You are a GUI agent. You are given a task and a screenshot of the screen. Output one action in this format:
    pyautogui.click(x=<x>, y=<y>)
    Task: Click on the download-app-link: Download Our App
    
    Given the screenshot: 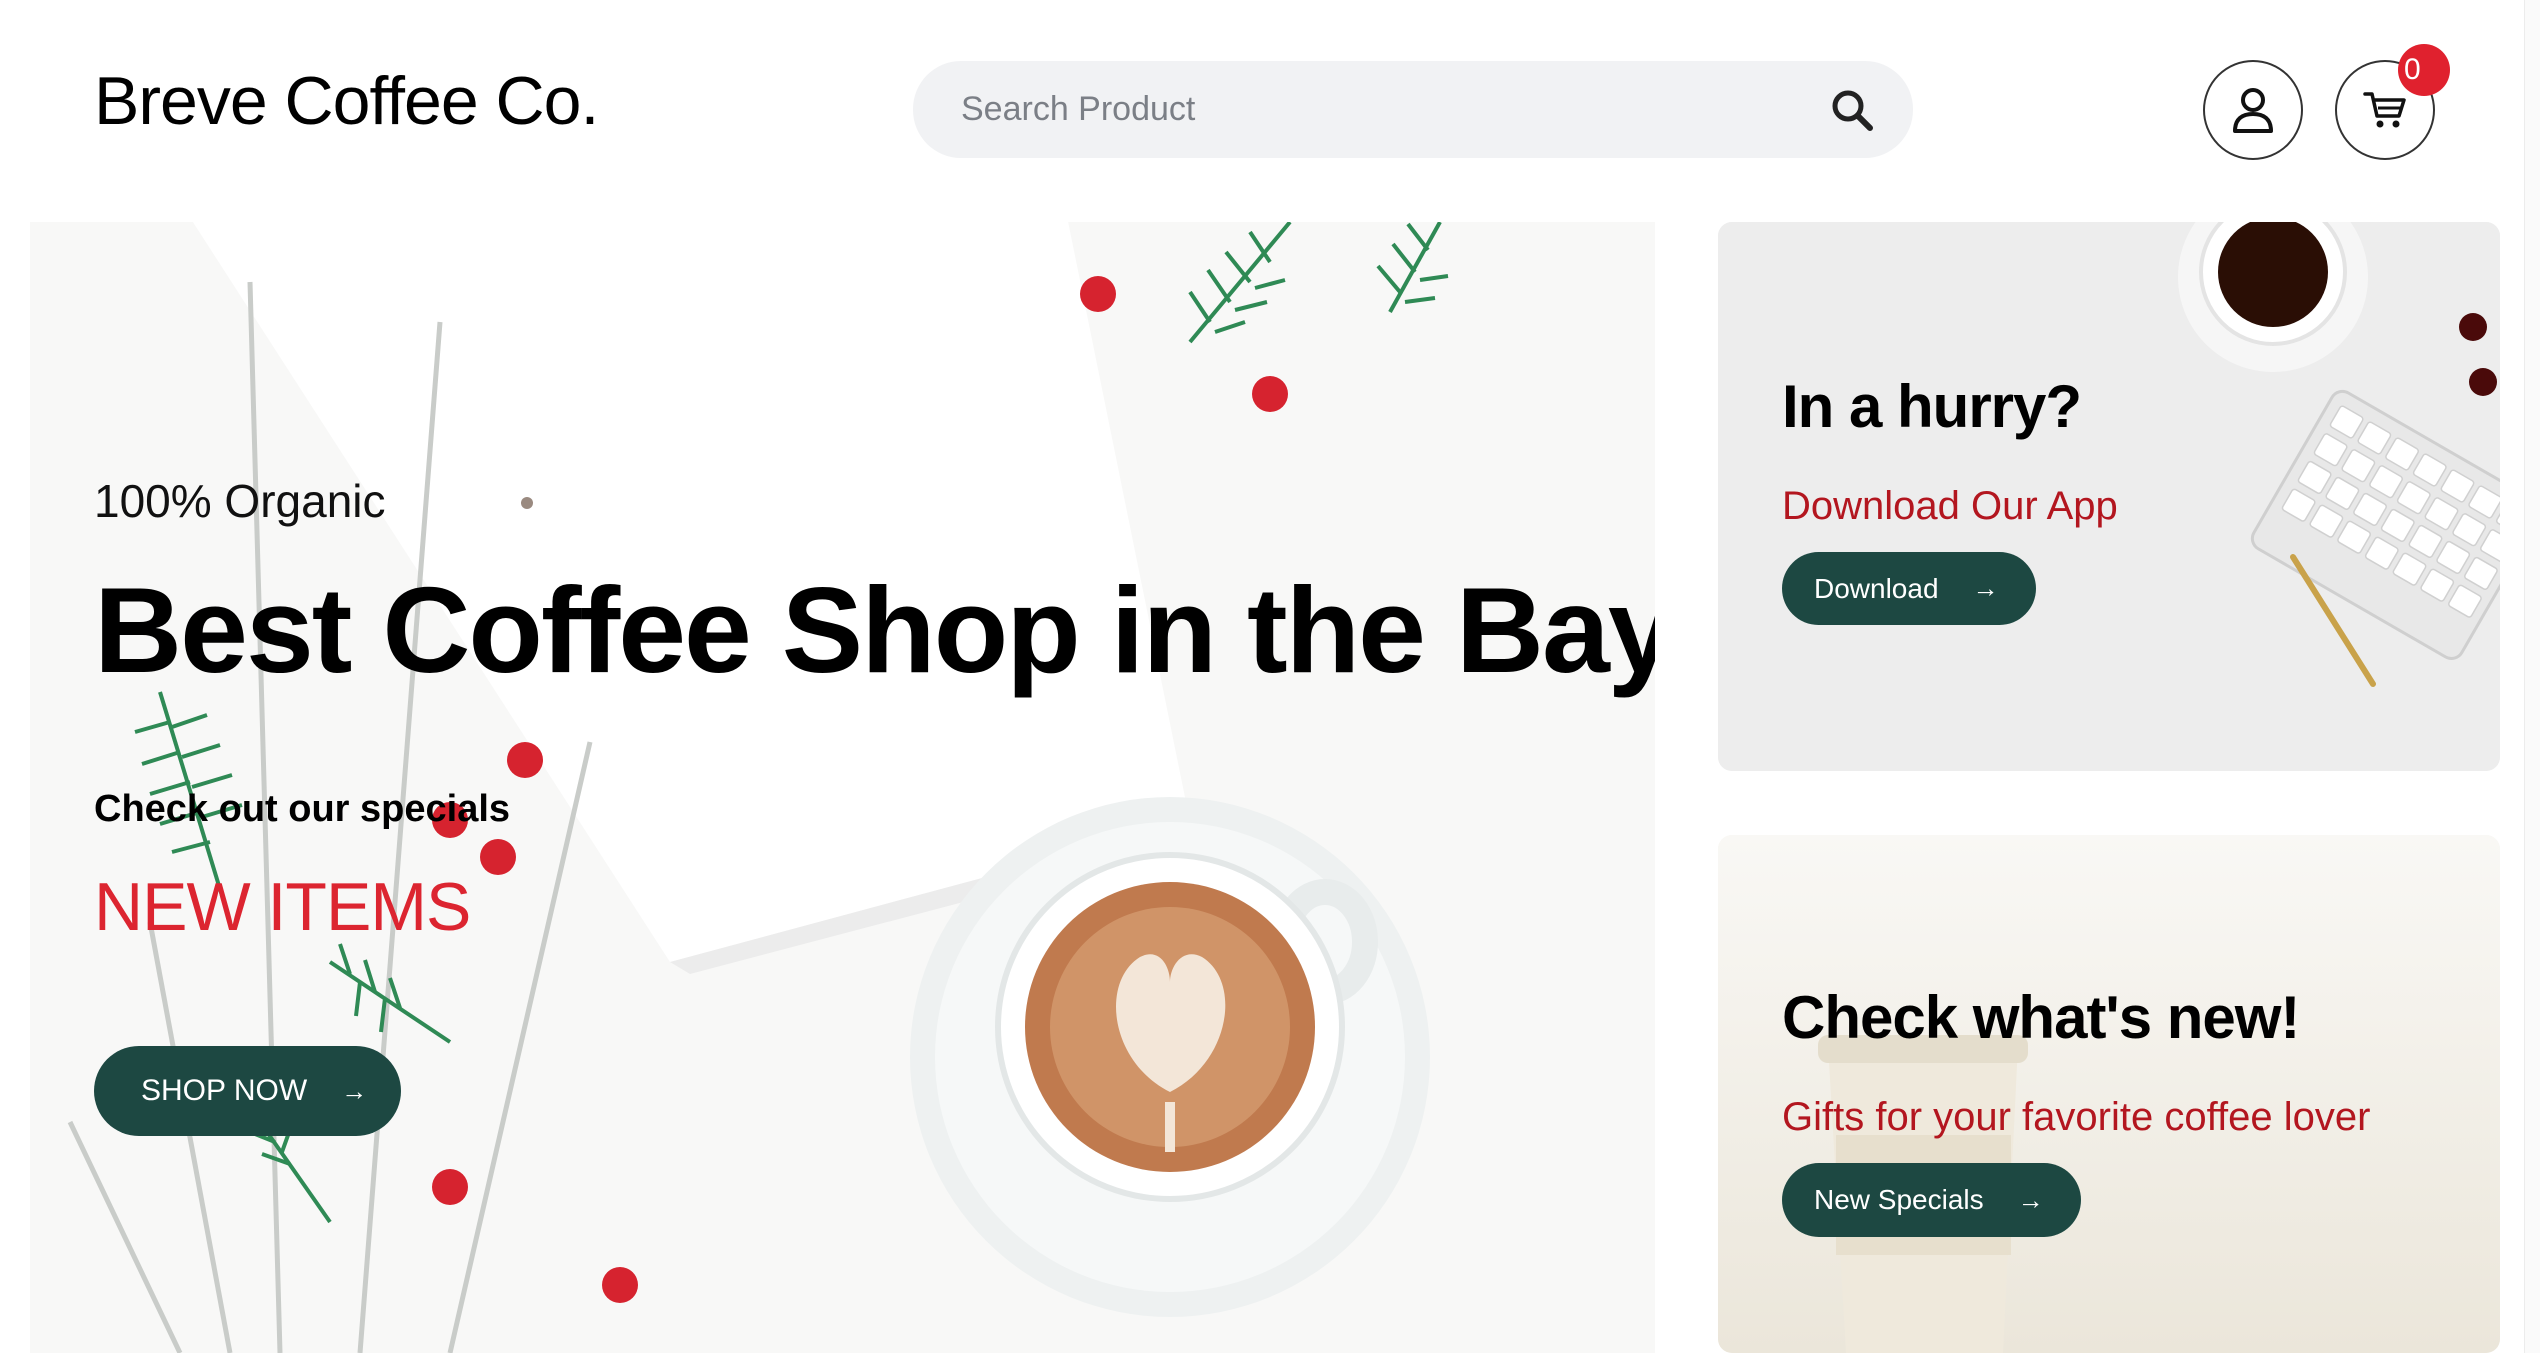 What is the action you would take?
    pyautogui.click(x=1950, y=506)
    